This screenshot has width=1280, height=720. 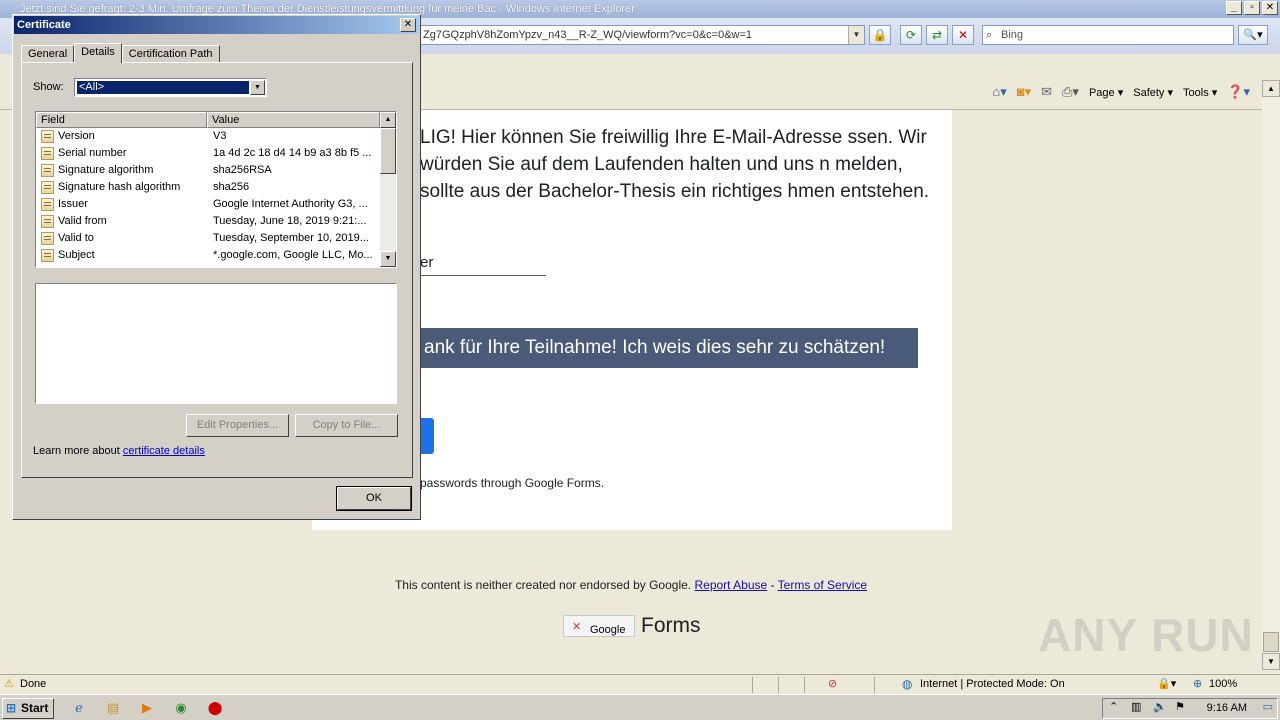 What do you see at coordinates (1070, 92) in the screenshot?
I see `print-icon: ⎙▾` at bounding box center [1070, 92].